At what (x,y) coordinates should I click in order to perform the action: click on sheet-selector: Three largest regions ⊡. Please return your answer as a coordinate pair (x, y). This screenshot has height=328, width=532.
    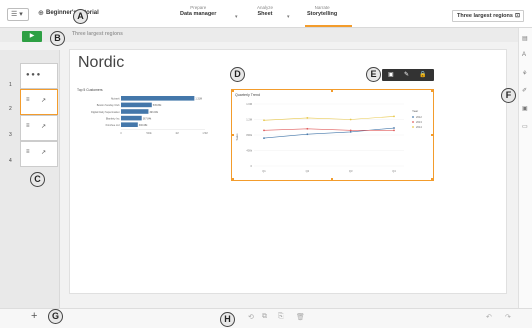
    Looking at the image, I should click on (488, 16).